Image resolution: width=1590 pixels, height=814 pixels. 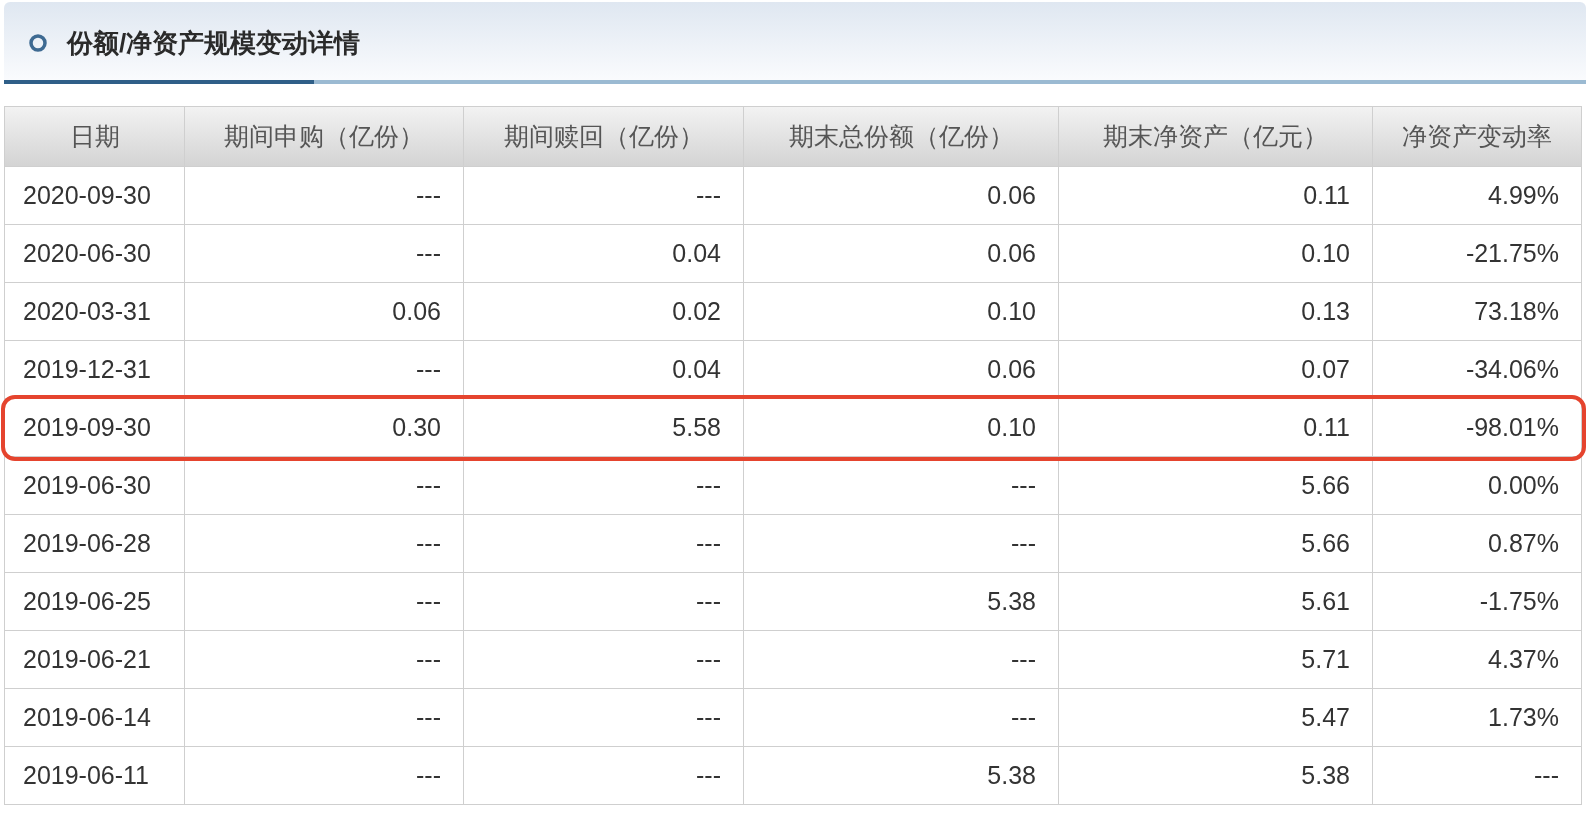 I want to click on table-cell: 1.73%, so click(x=1477, y=718).